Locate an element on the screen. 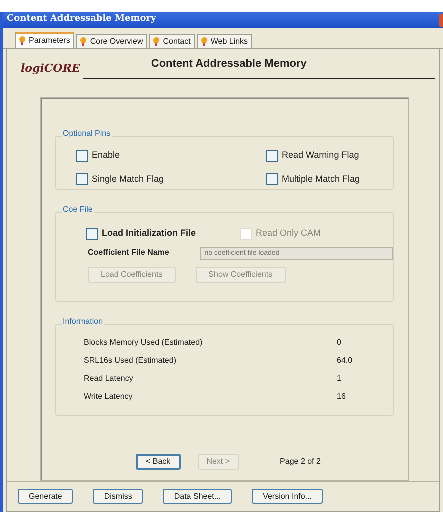 This screenshot has width=443, height=512. footer-button: Dismiss is located at coordinates (118, 496).